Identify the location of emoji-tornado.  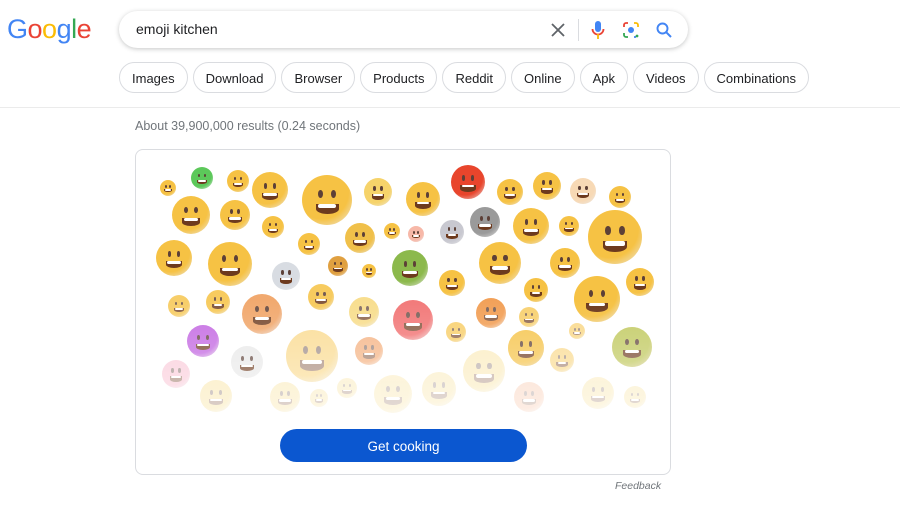
(286, 276).